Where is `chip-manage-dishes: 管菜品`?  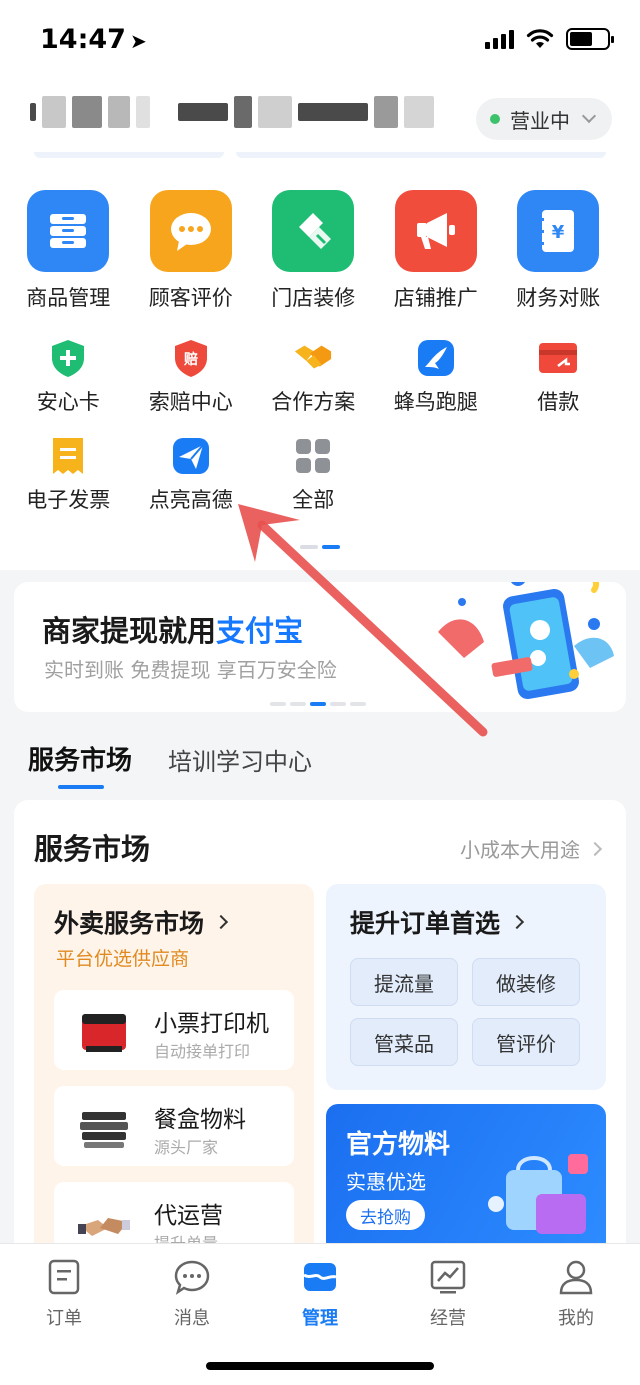 chip-manage-dishes: 管菜品 is located at coordinates (404, 1042).